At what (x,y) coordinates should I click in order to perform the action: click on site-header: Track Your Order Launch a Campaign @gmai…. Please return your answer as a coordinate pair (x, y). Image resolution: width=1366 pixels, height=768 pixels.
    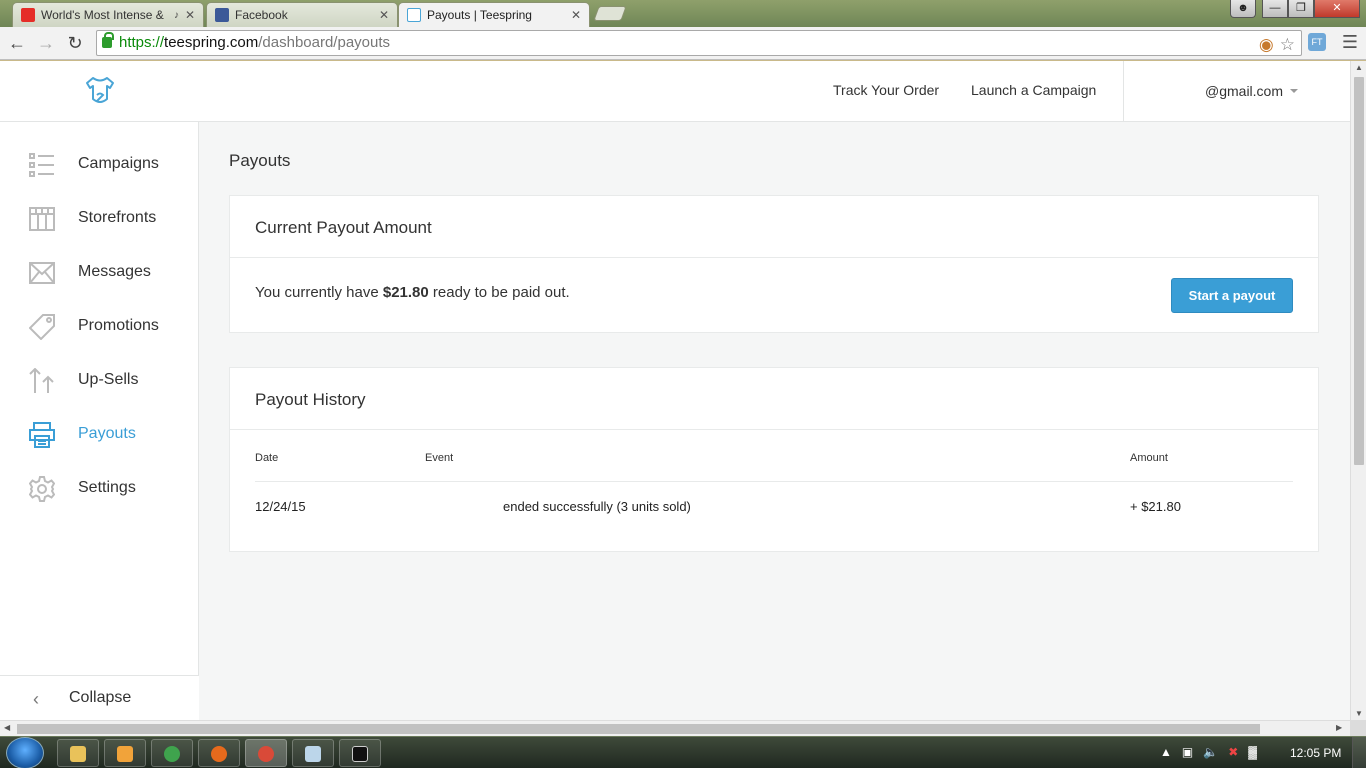
    Looking at the image, I should click on (675, 91).